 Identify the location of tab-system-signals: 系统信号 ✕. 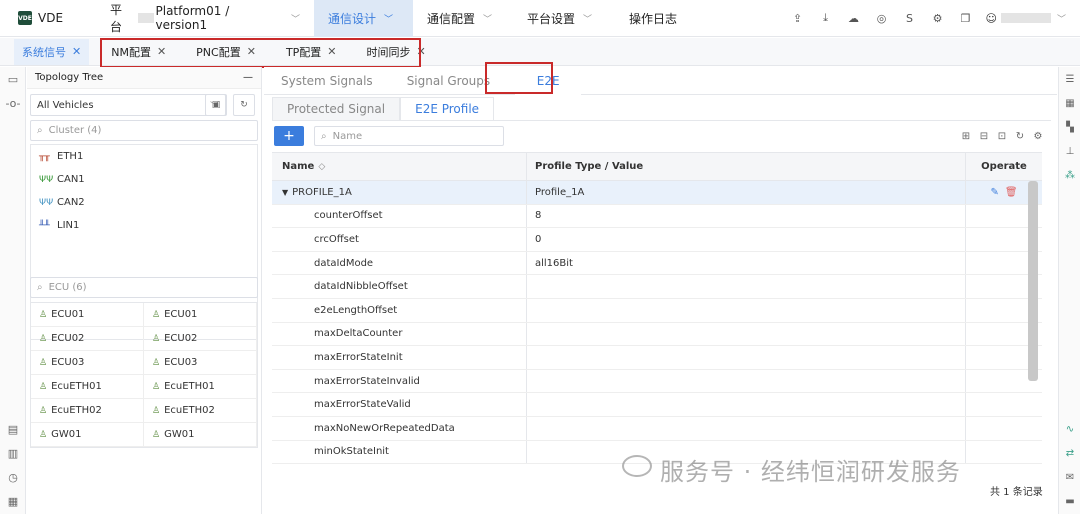
(52, 51).